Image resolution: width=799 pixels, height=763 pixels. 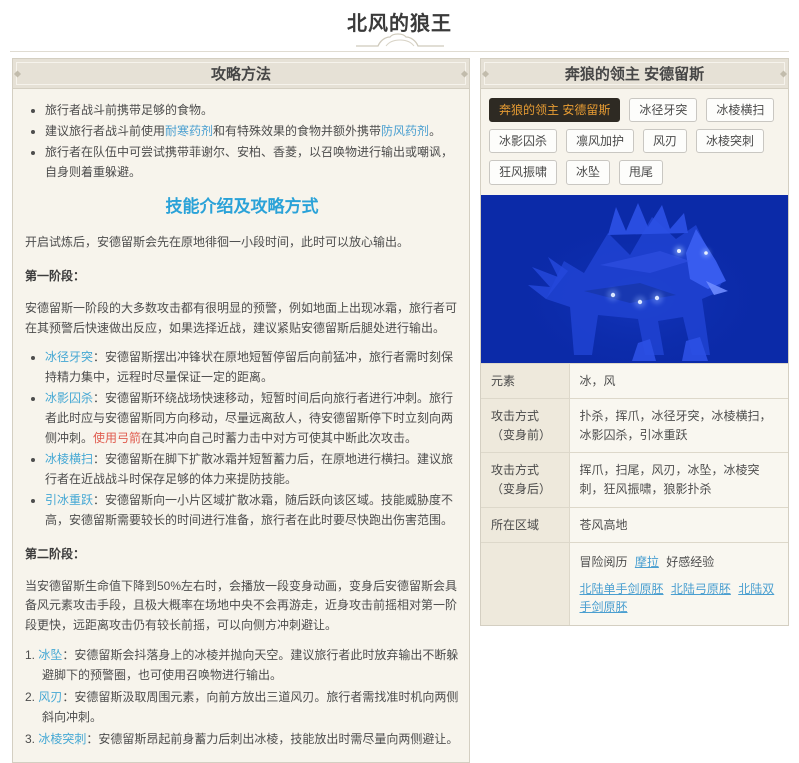 I want to click on skill-tag: 甩尾, so click(x=641, y=172).